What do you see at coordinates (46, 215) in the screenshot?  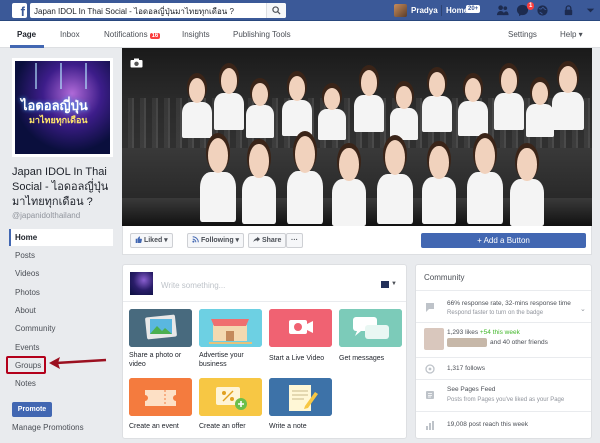 I see `page-handle: @japanidolthailand` at bounding box center [46, 215].